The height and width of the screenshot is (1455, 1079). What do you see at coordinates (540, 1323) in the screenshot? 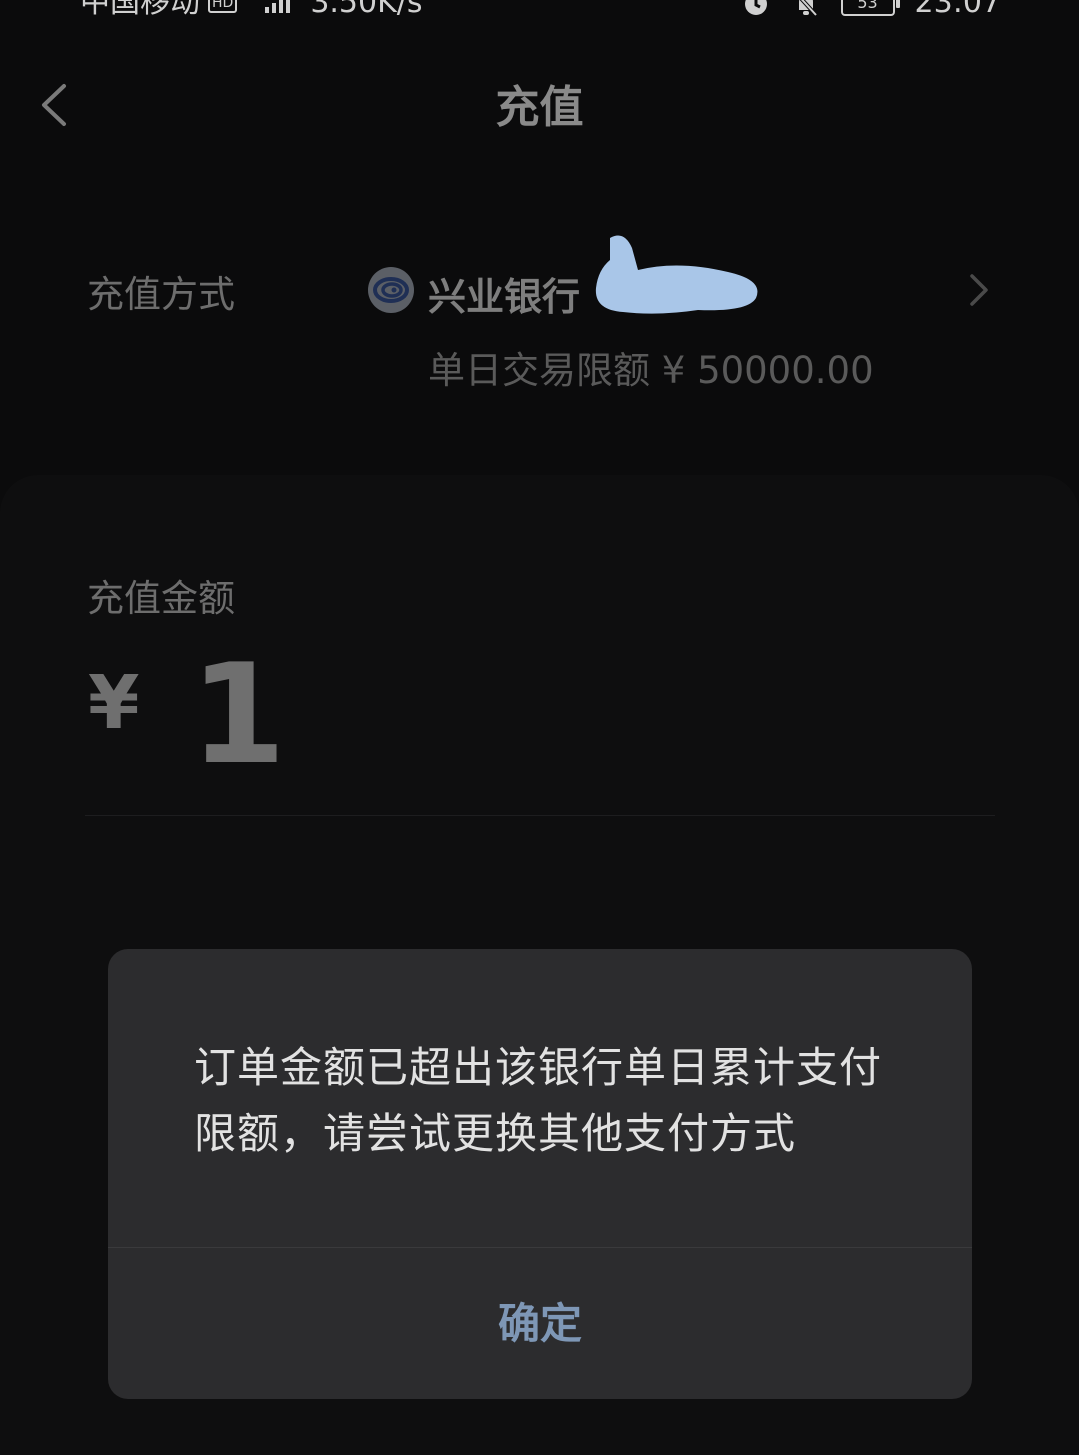
I see `confirm-button: 确定` at bounding box center [540, 1323].